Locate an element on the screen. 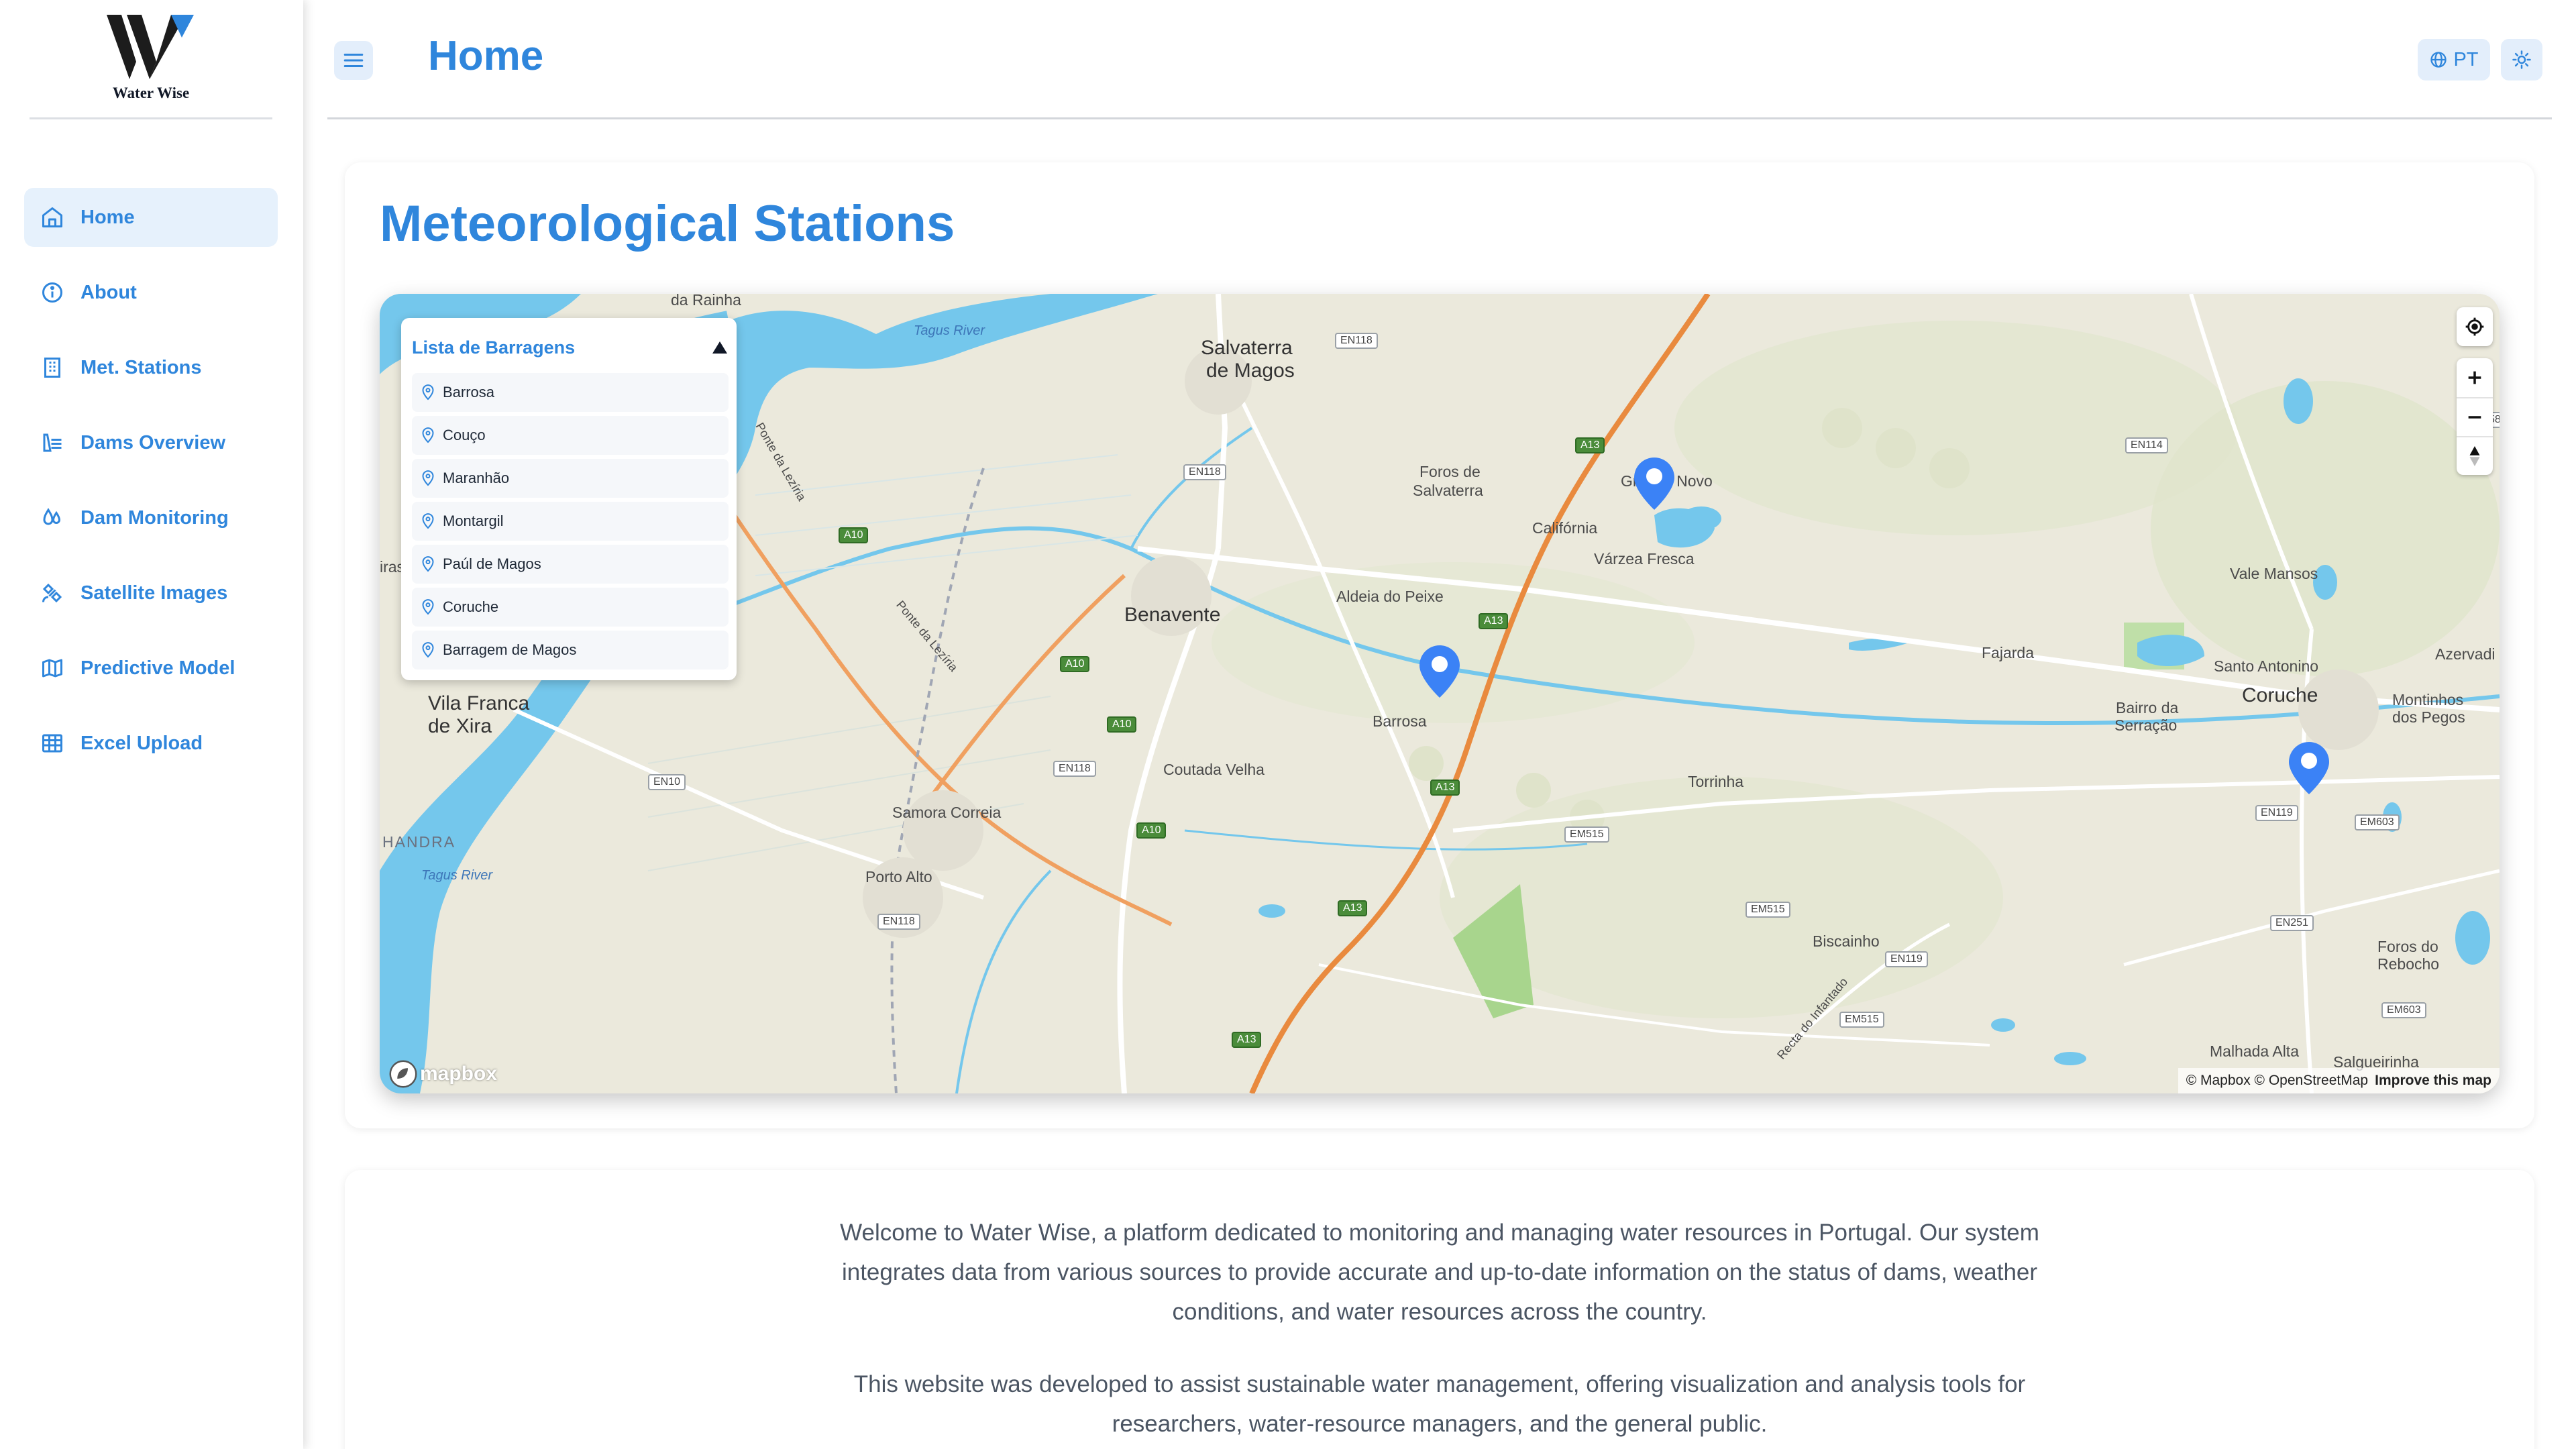  sidebar-item-dams-overview: Dams Overview is located at coordinates (151, 442).